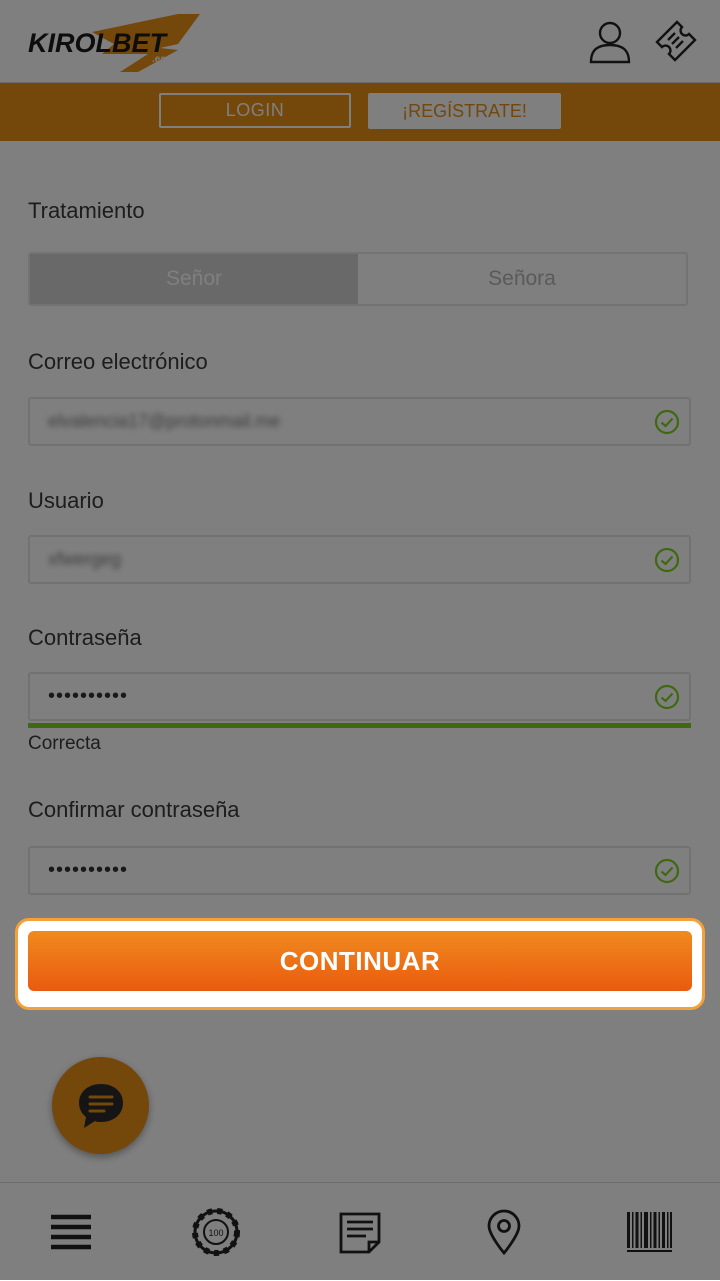 The image size is (720, 1281). What do you see at coordinates (88, 870) in the screenshot?
I see `confirm-password-value: ••••••••••` at bounding box center [88, 870].